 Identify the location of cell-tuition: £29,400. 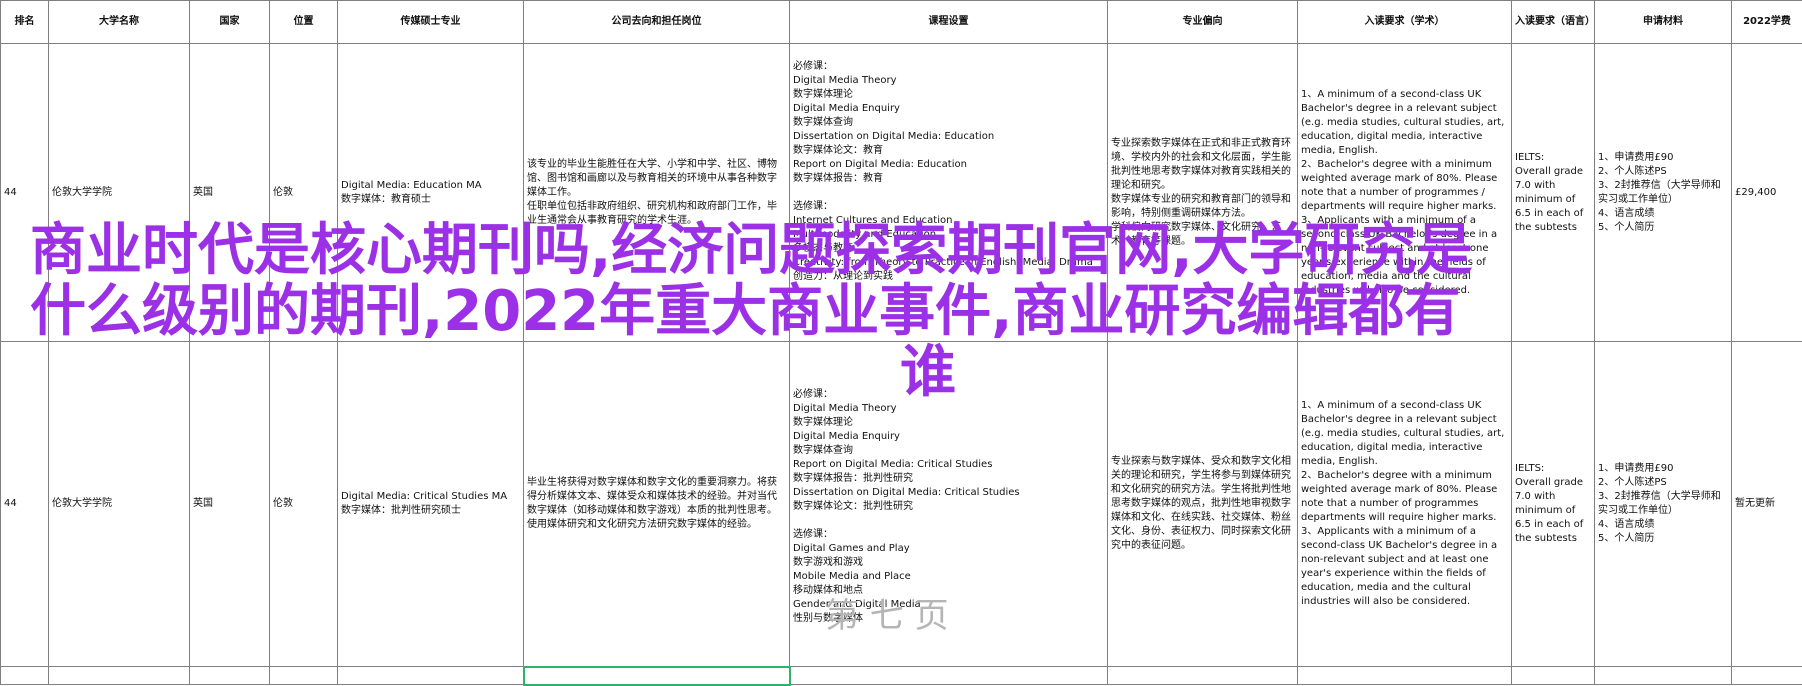
(1767, 193).